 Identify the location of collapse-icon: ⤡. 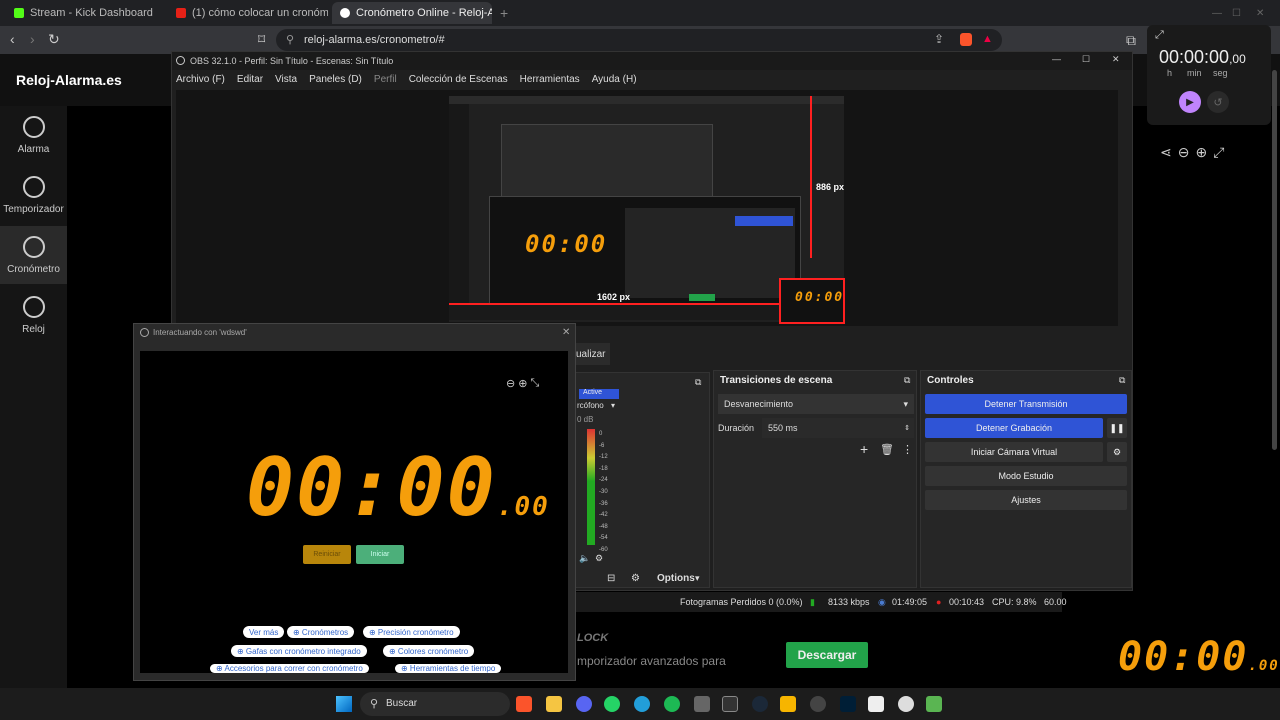
(534, 383).